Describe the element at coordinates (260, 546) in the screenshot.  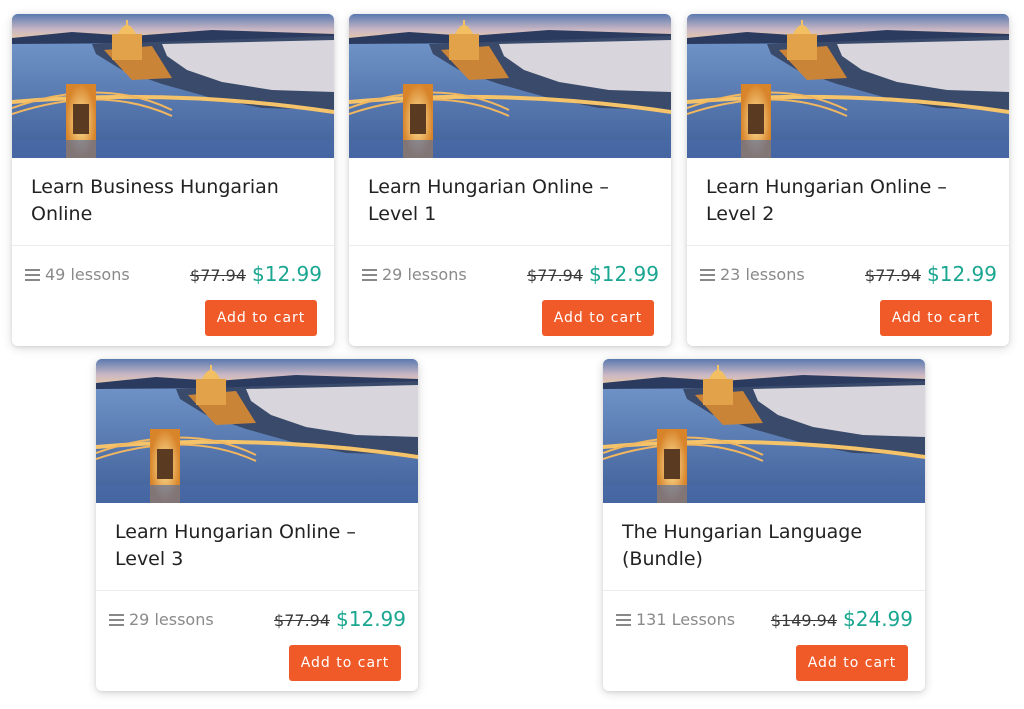
I see `course-title: Learn Hungarian Online – Level 3` at that location.